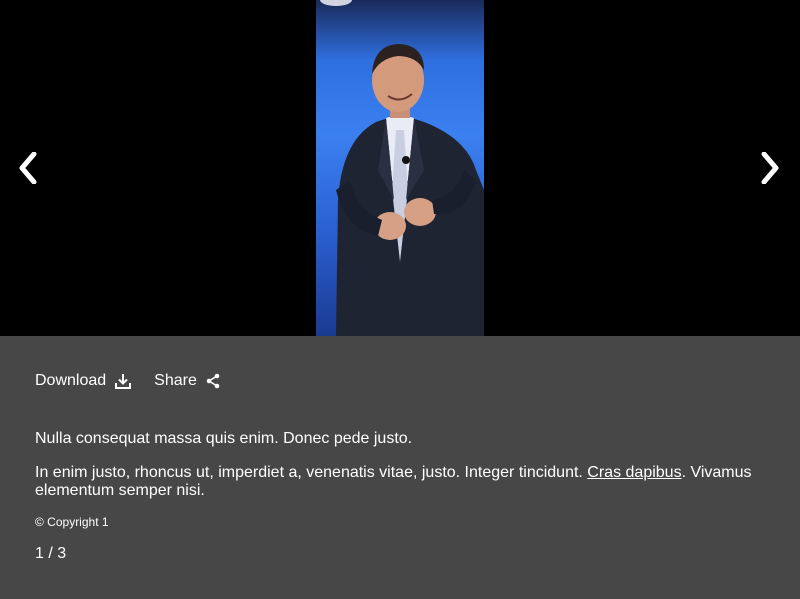  What do you see at coordinates (62, 553) in the screenshot?
I see `counter-total: 3` at bounding box center [62, 553].